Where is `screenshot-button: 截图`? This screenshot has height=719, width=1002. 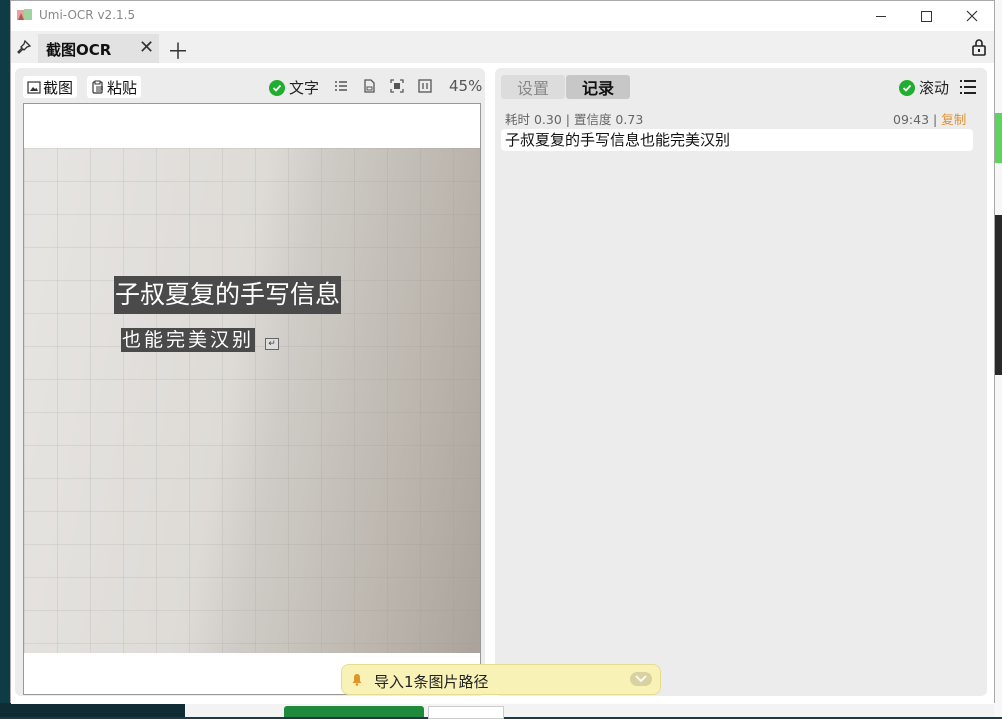
screenshot-button: 截图 is located at coordinates (50, 87).